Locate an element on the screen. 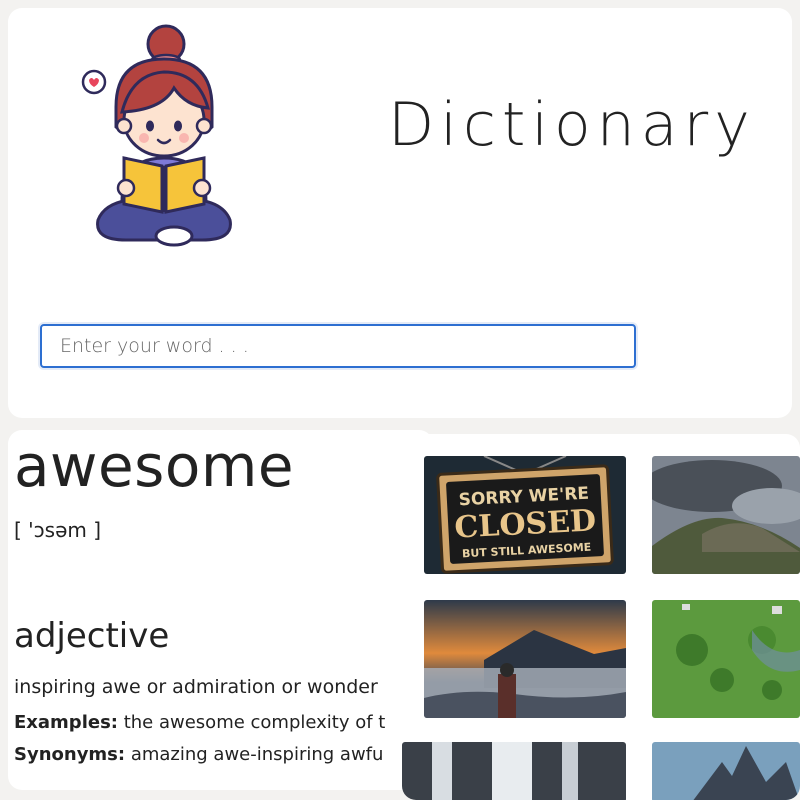 The width and height of the screenshot is (800, 800). examples-value: the awesome complexity of t is located at coordinates (254, 722).